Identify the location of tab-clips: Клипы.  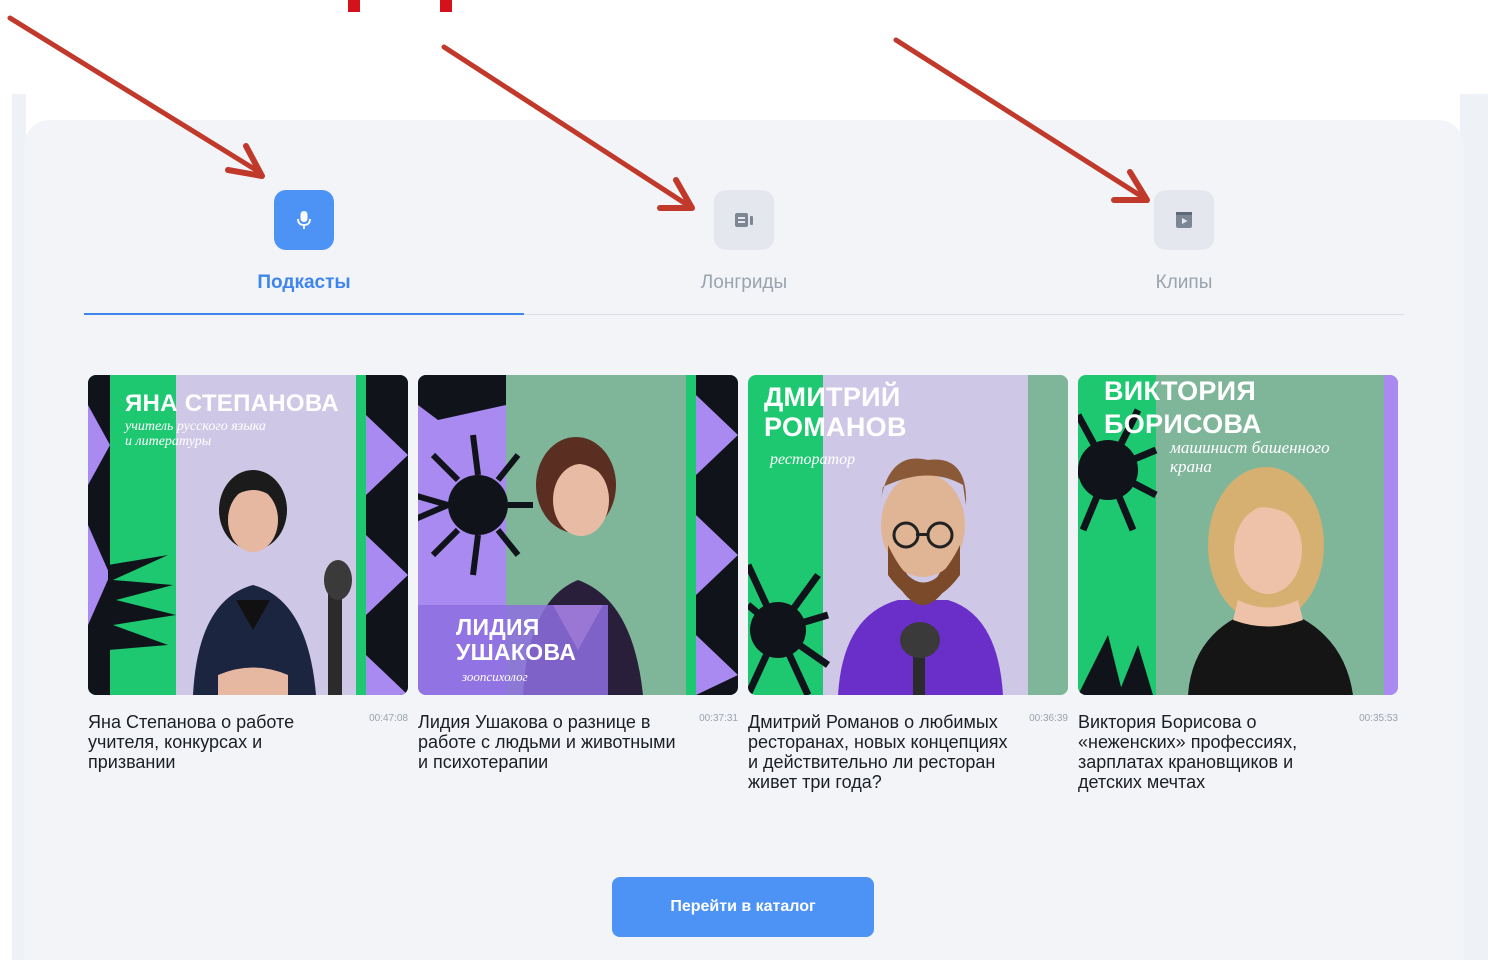
(1184, 252).